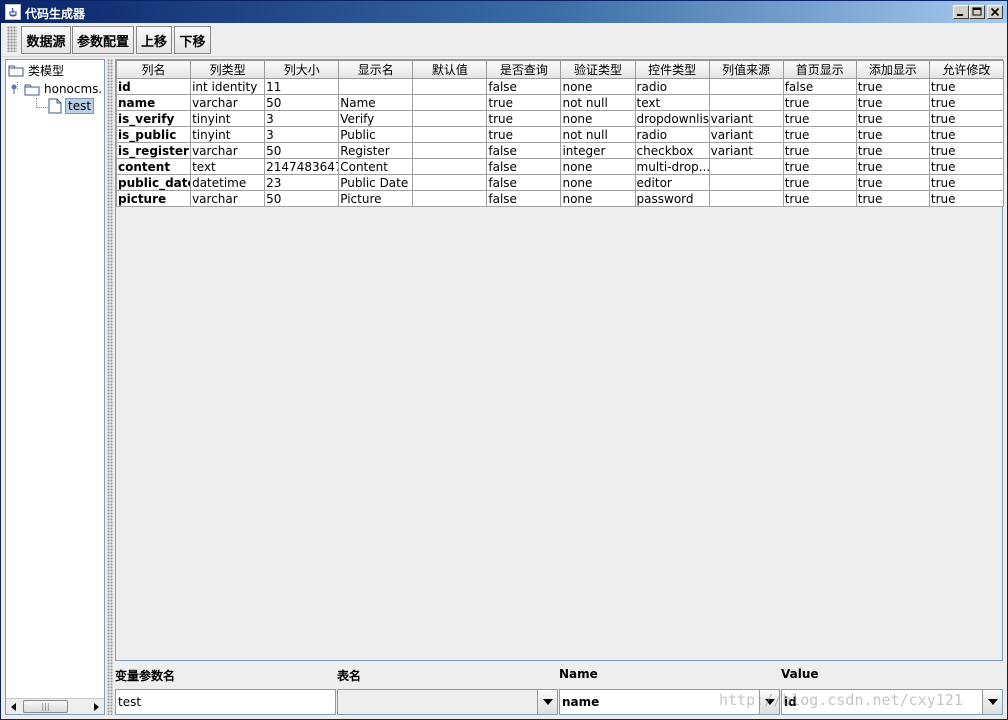 The width and height of the screenshot is (1008, 720). Describe the element at coordinates (110, 387) in the screenshot. I see `split-pane-divider` at that location.